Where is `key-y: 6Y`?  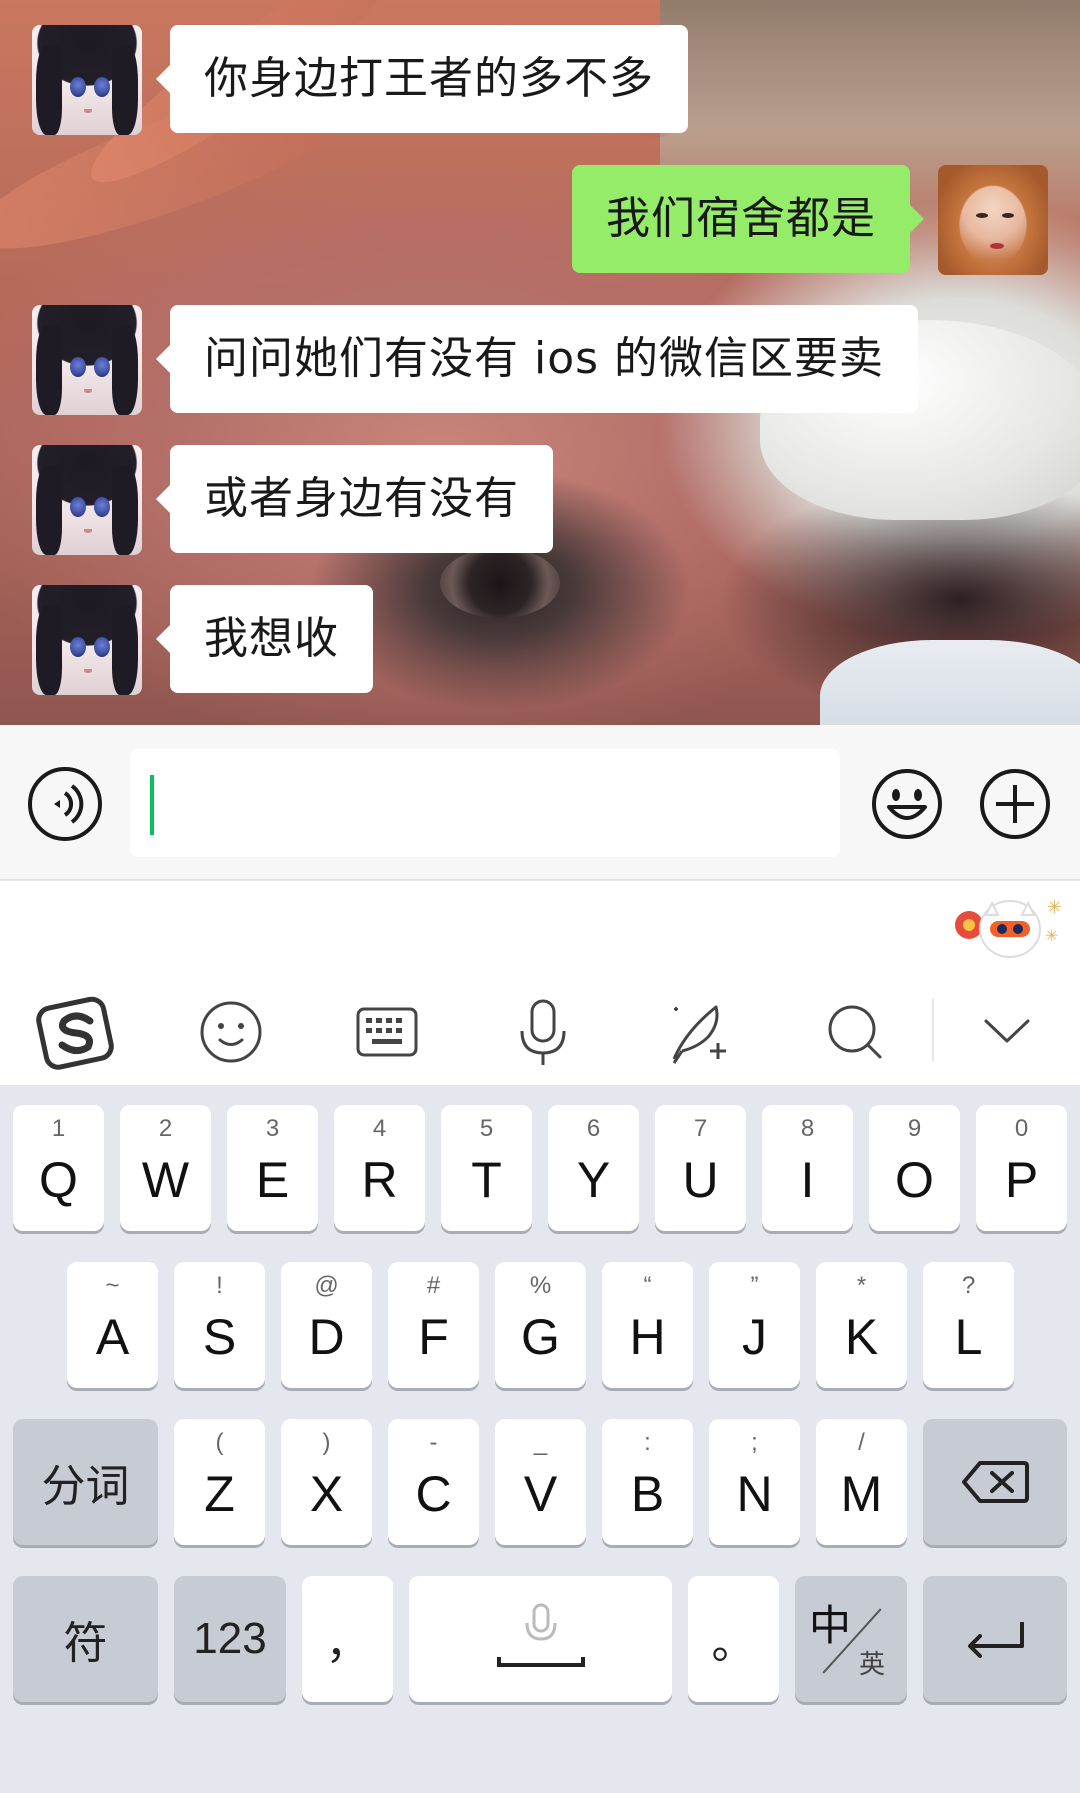
key-y: 6Y is located at coordinates (593, 1168).